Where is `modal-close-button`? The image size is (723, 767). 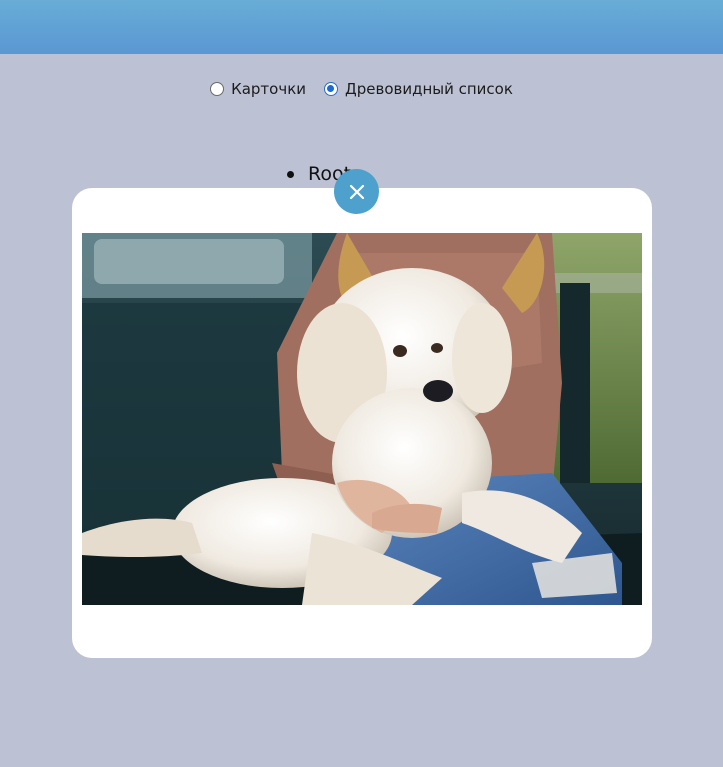
modal-close-button is located at coordinates (356, 191).